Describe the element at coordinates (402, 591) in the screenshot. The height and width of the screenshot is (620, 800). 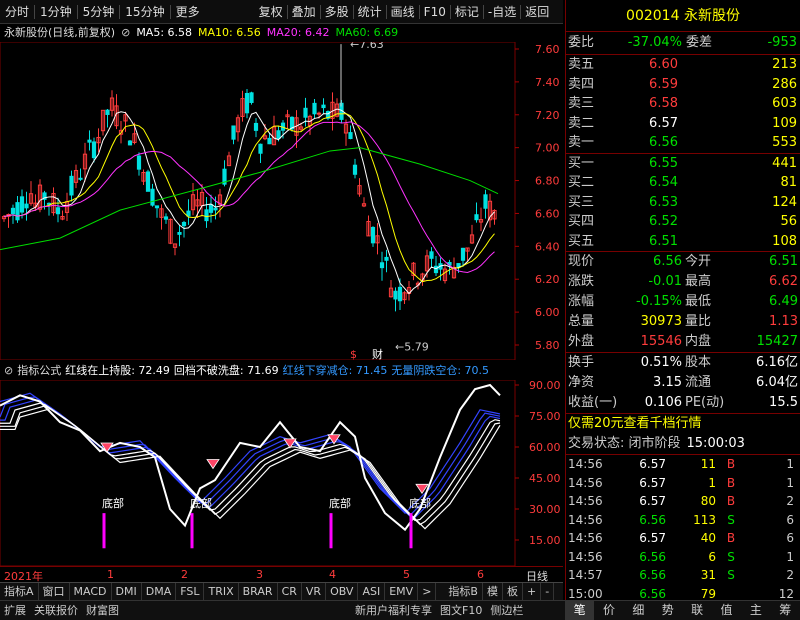
I see `tab-emv: EMV` at that location.